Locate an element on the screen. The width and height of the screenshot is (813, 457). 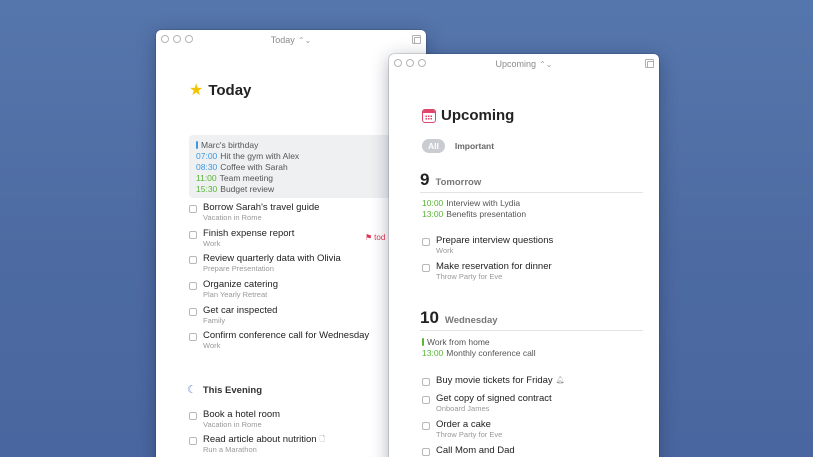
event-time: 15:30 is located at coordinates (207, 189).